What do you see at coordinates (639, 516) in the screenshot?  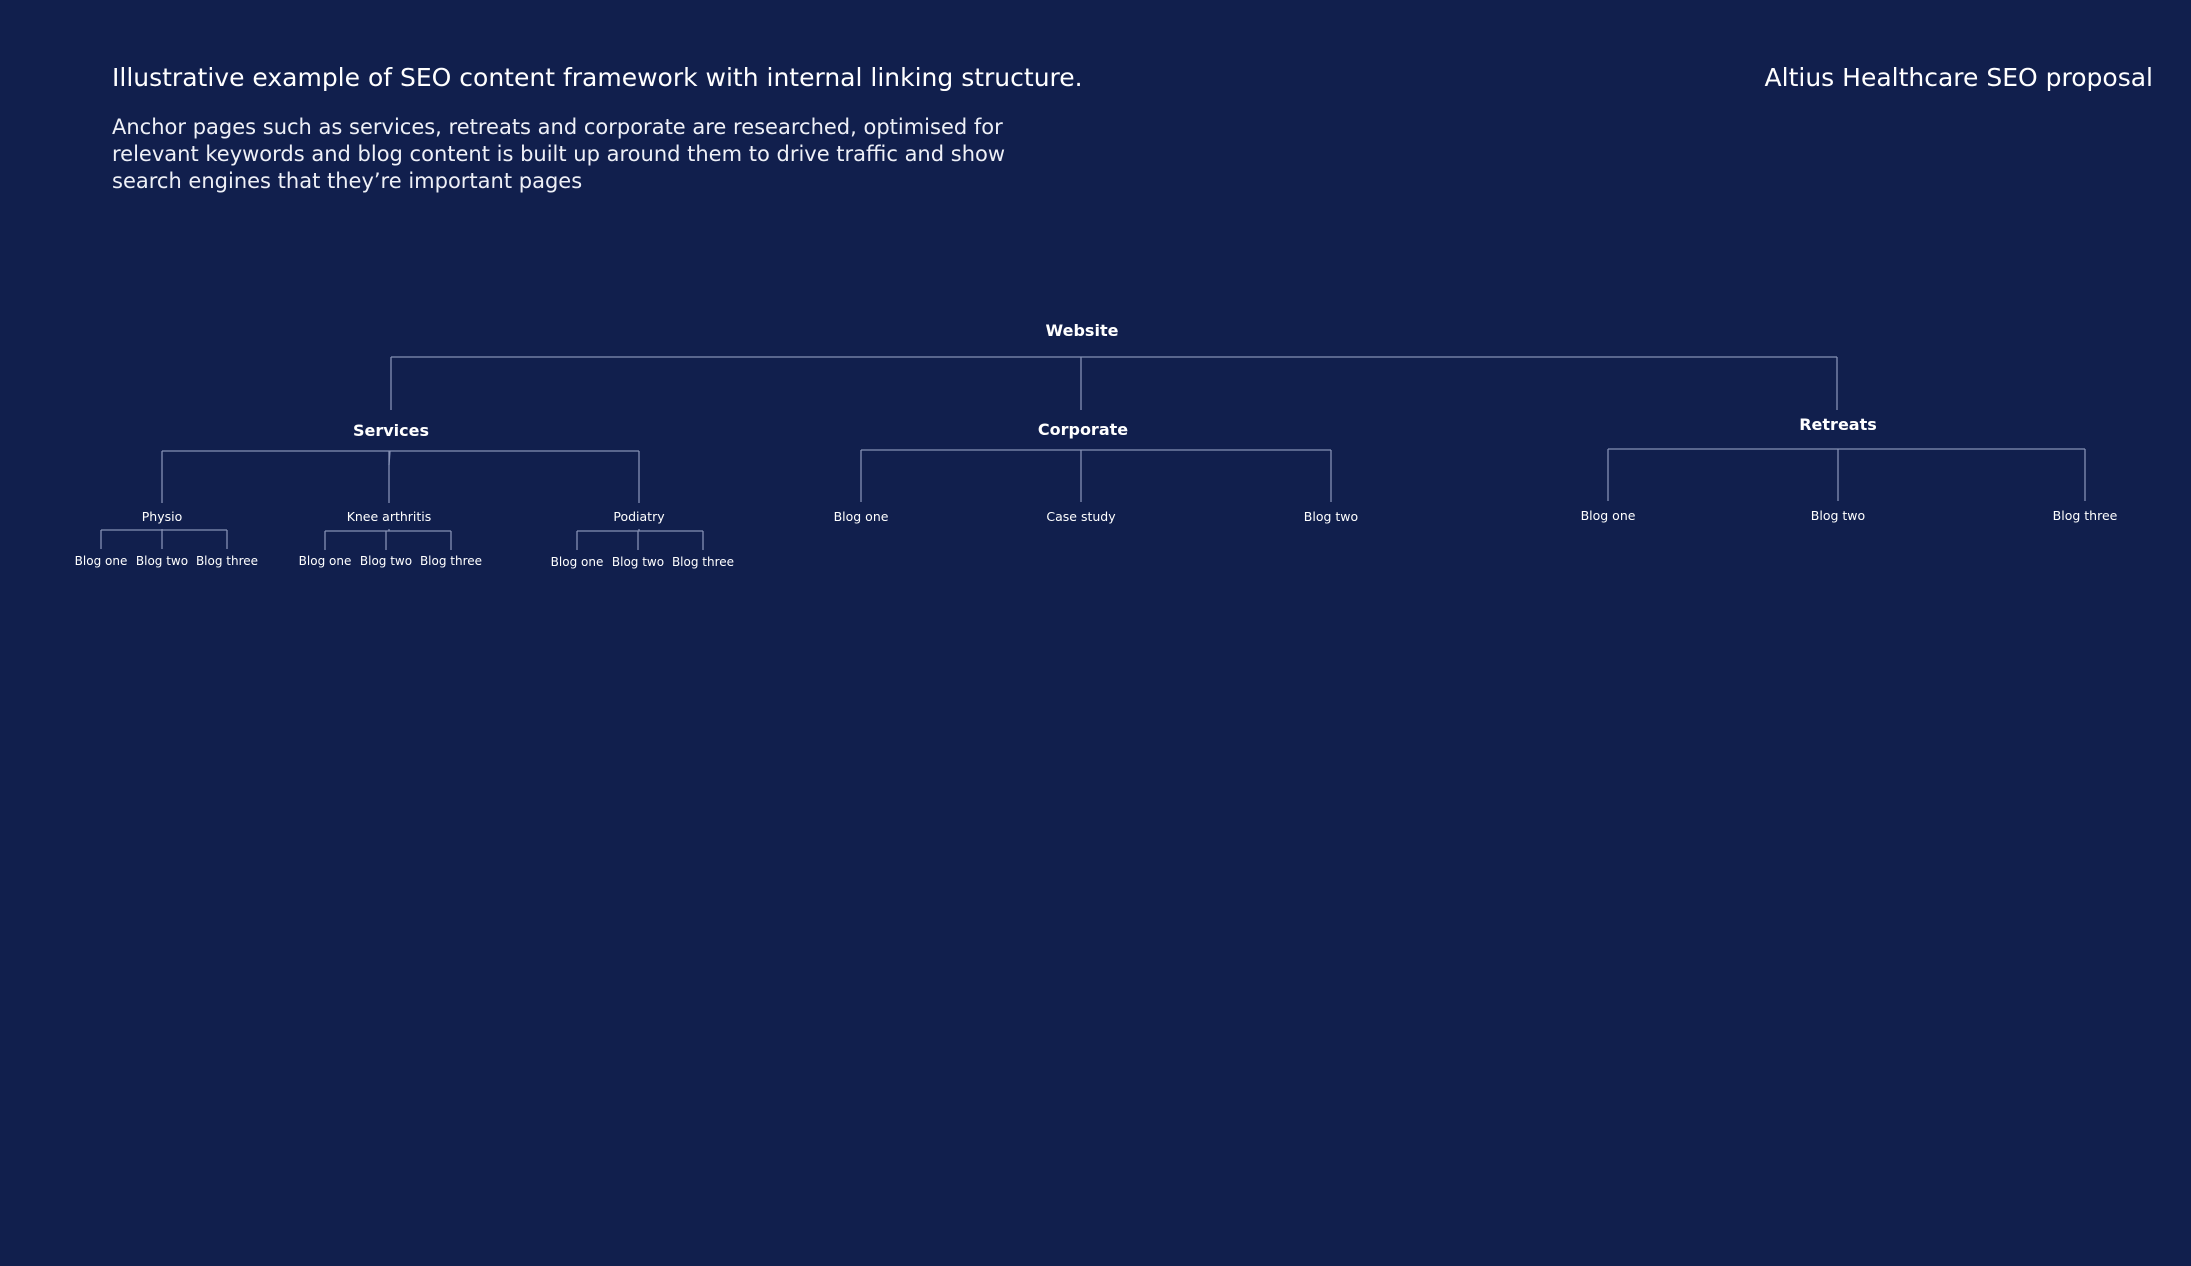 I see `node-services-podiatry: Podiatry` at bounding box center [639, 516].